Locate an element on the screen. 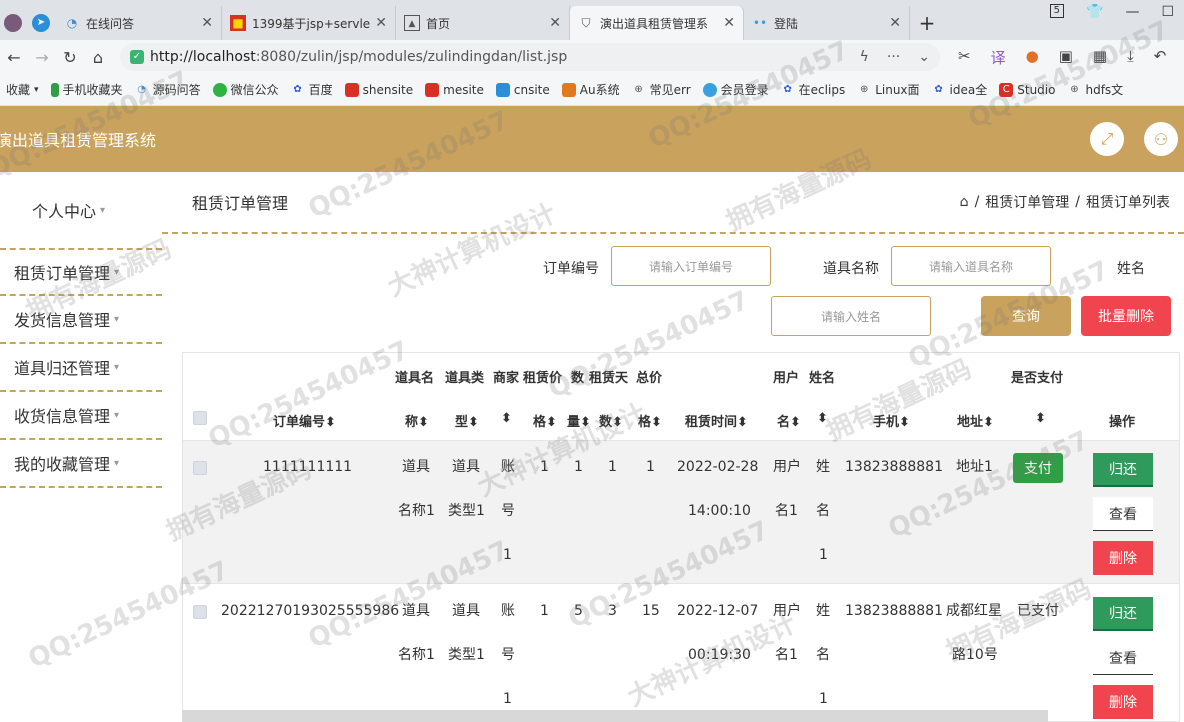 The height and width of the screenshot is (722, 1184). cell-address: 路10号 is located at coordinates (975, 655).